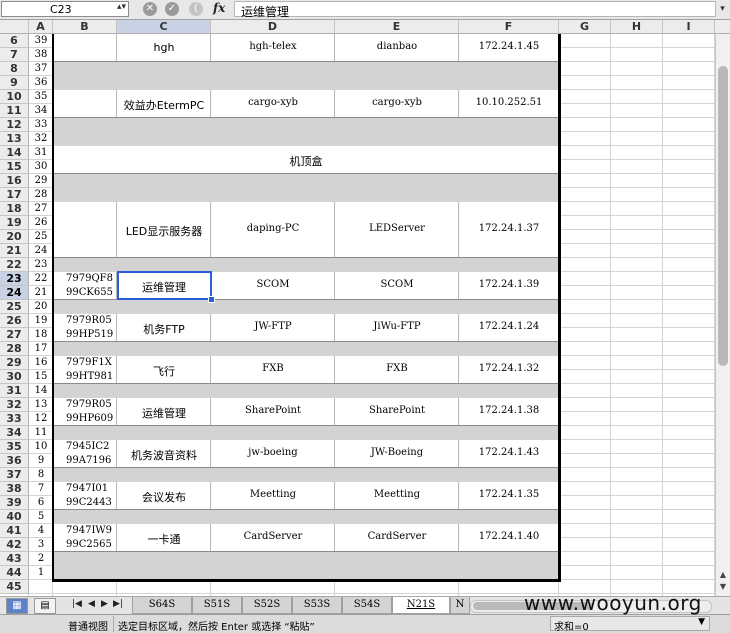 Image resolution: width=730 pixels, height=633 pixels. What do you see at coordinates (273, 494) in the screenshot?
I see `cell-d: Meetting` at bounding box center [273, 494].